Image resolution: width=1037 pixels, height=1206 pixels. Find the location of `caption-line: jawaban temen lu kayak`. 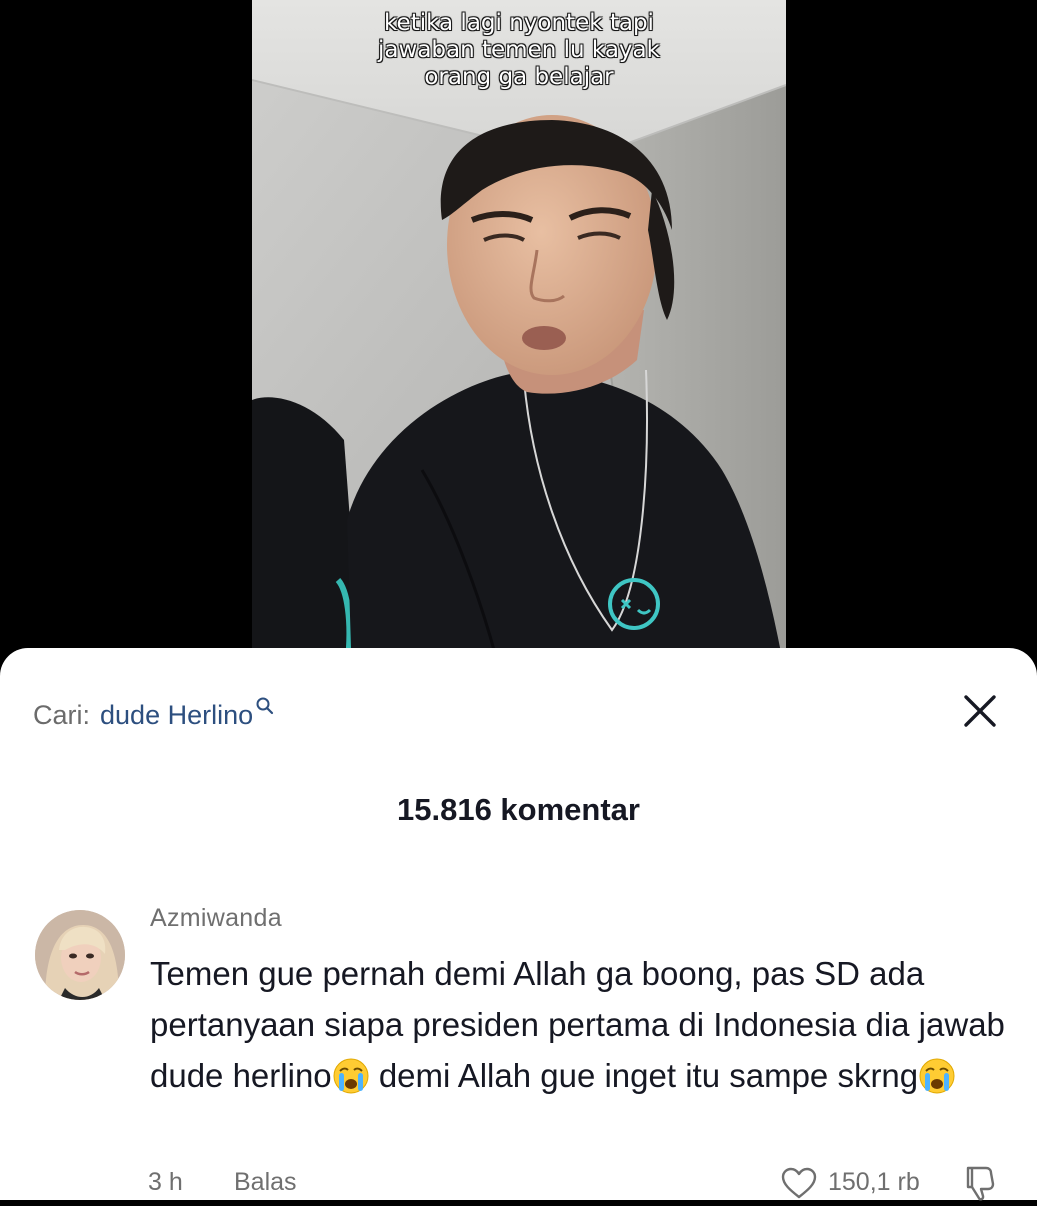

caption-line: jawaban temen lu kayak is located at coordinates (519, 50).